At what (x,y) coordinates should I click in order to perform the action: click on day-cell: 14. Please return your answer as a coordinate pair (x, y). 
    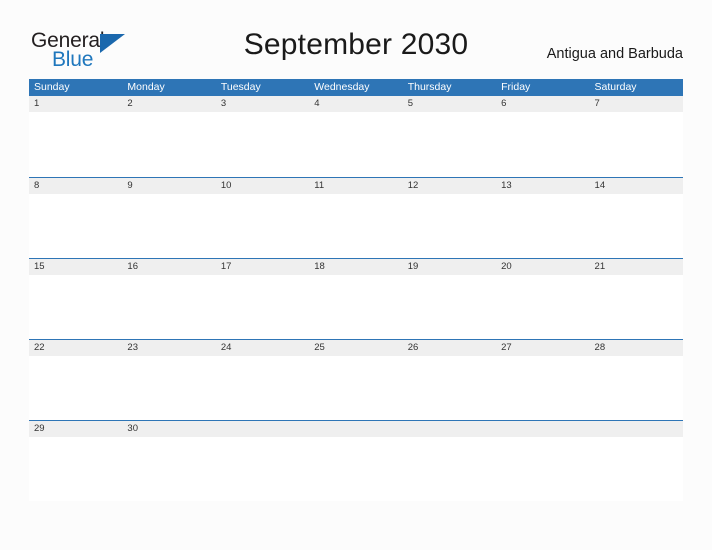
    Looking at the image, I should click on (636, 218).